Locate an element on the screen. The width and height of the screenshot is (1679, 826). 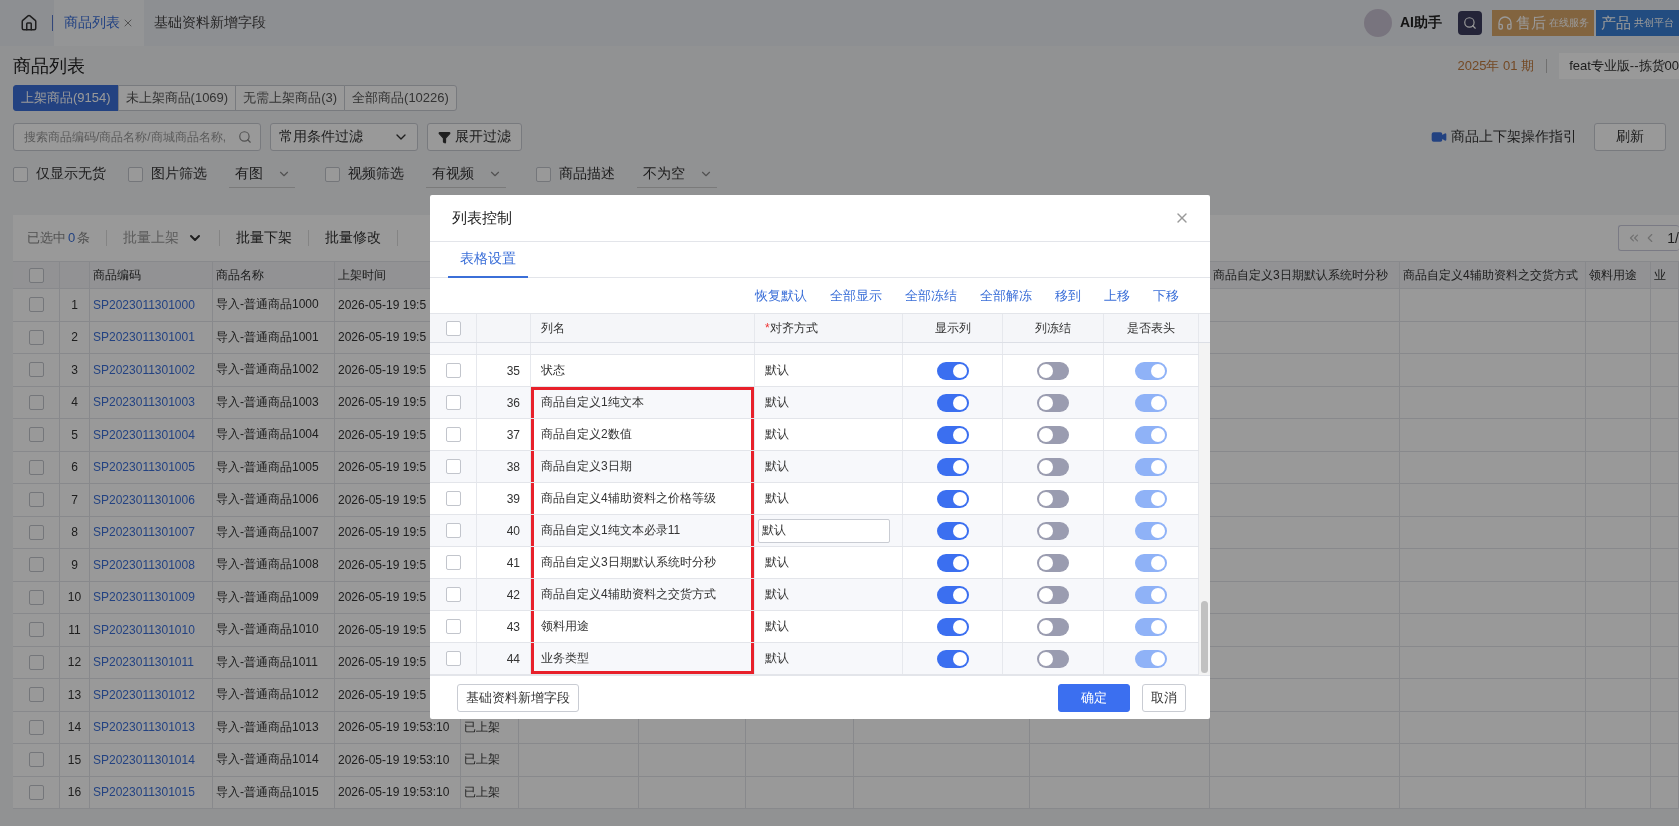
product-code-link: SP2023011301001 is located at coordinates (144, 337).